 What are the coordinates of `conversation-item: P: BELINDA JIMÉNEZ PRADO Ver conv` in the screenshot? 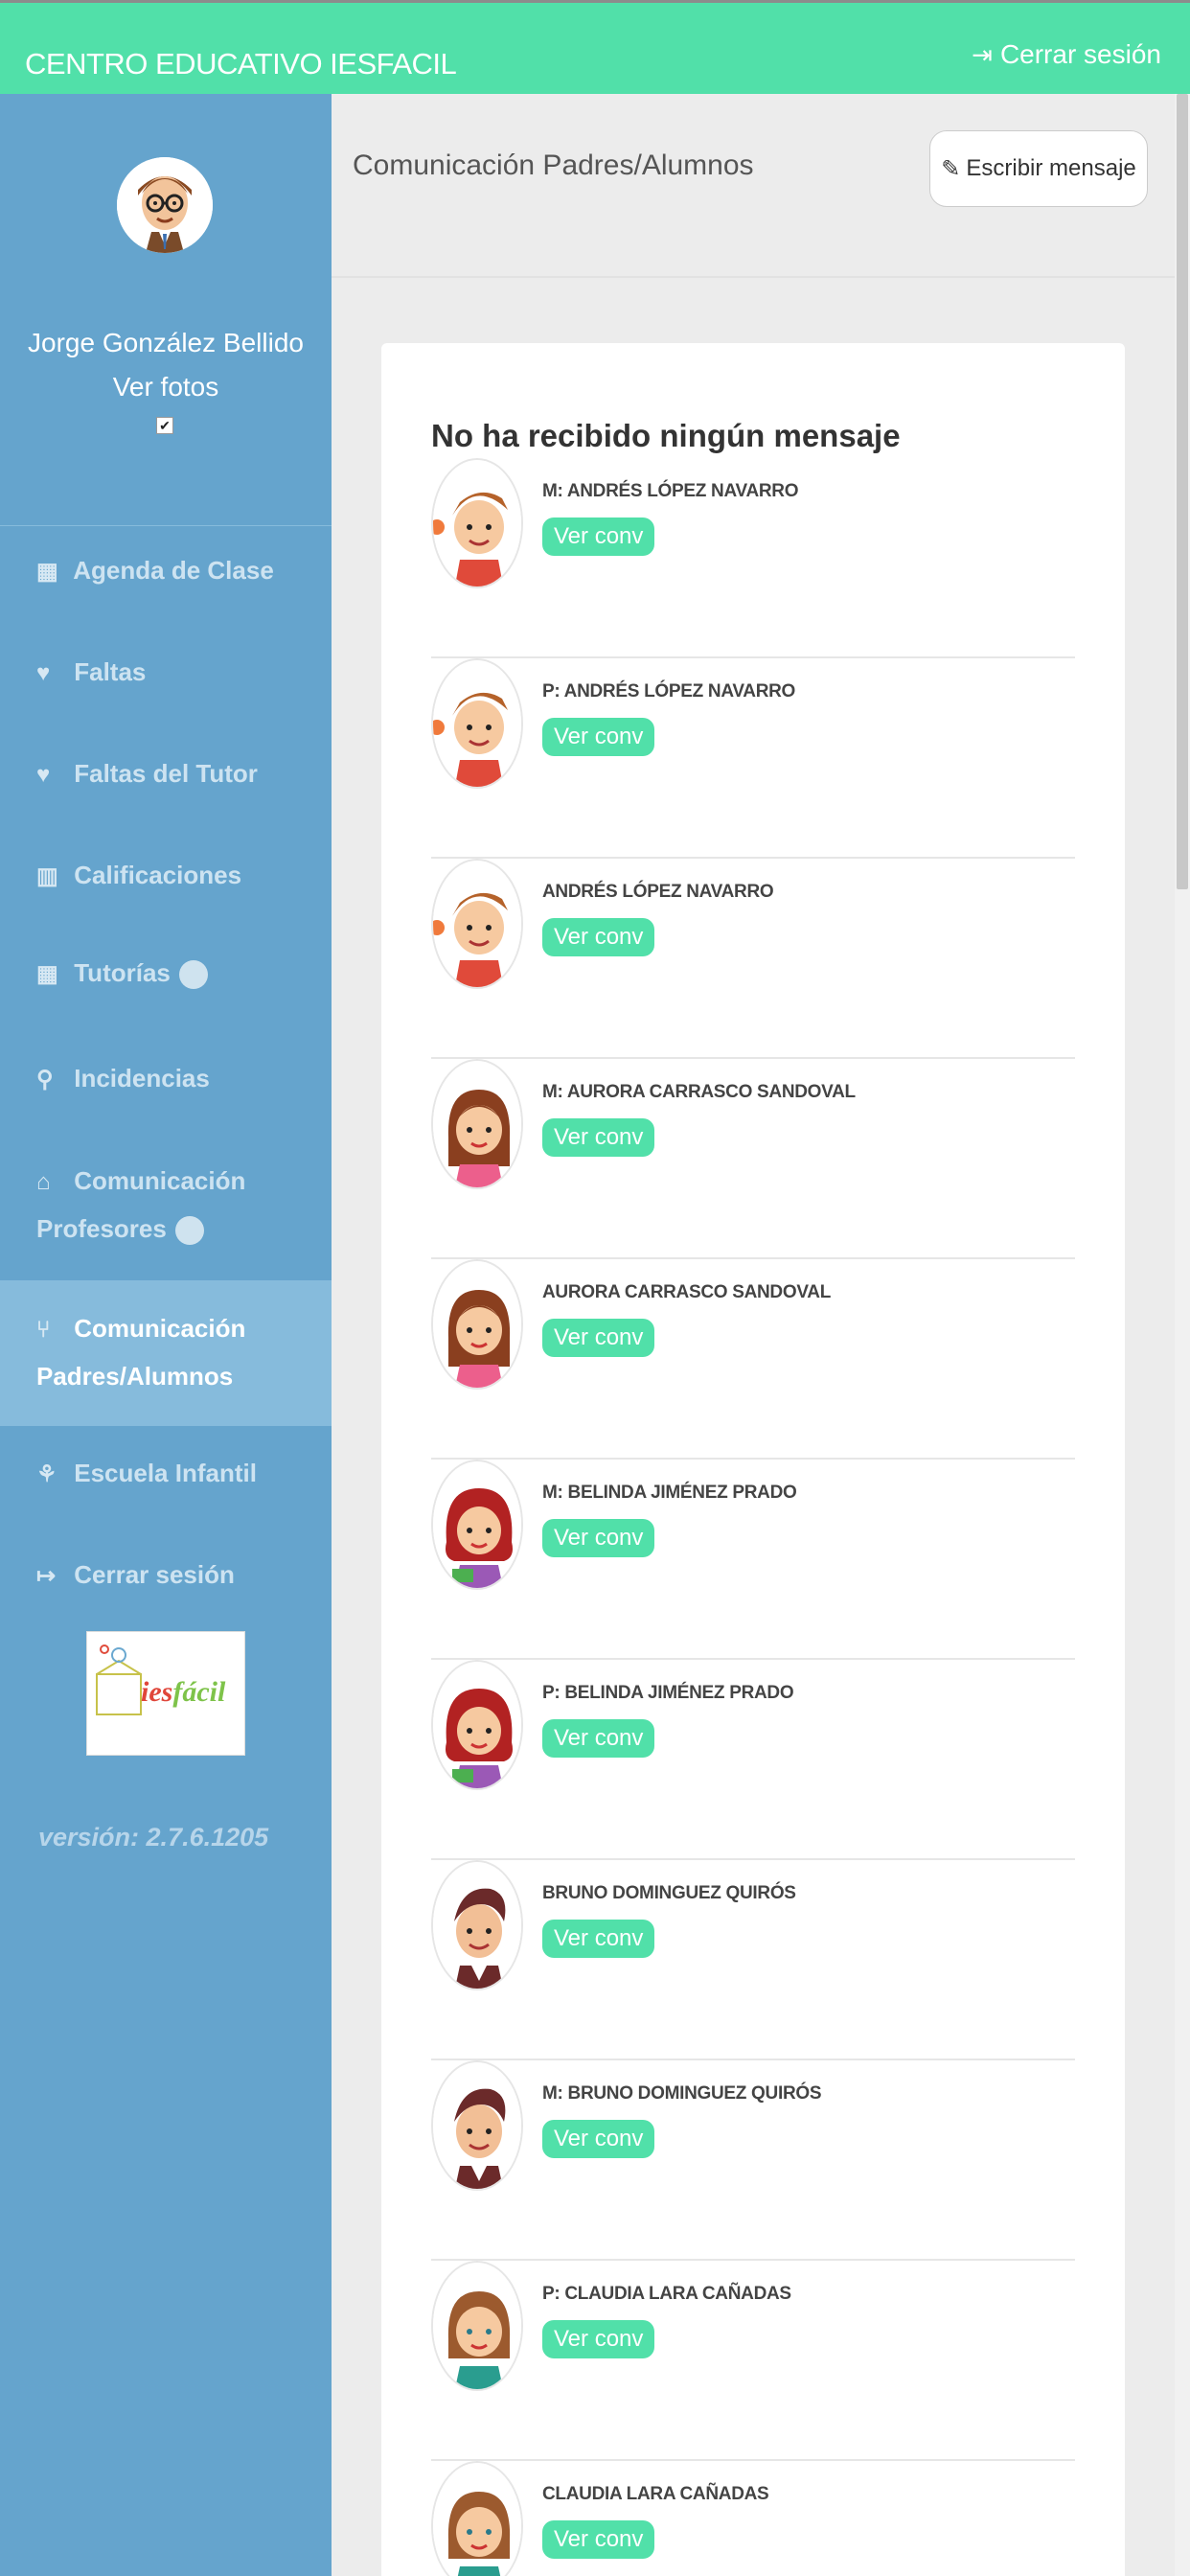 It's located at (753, 1760).